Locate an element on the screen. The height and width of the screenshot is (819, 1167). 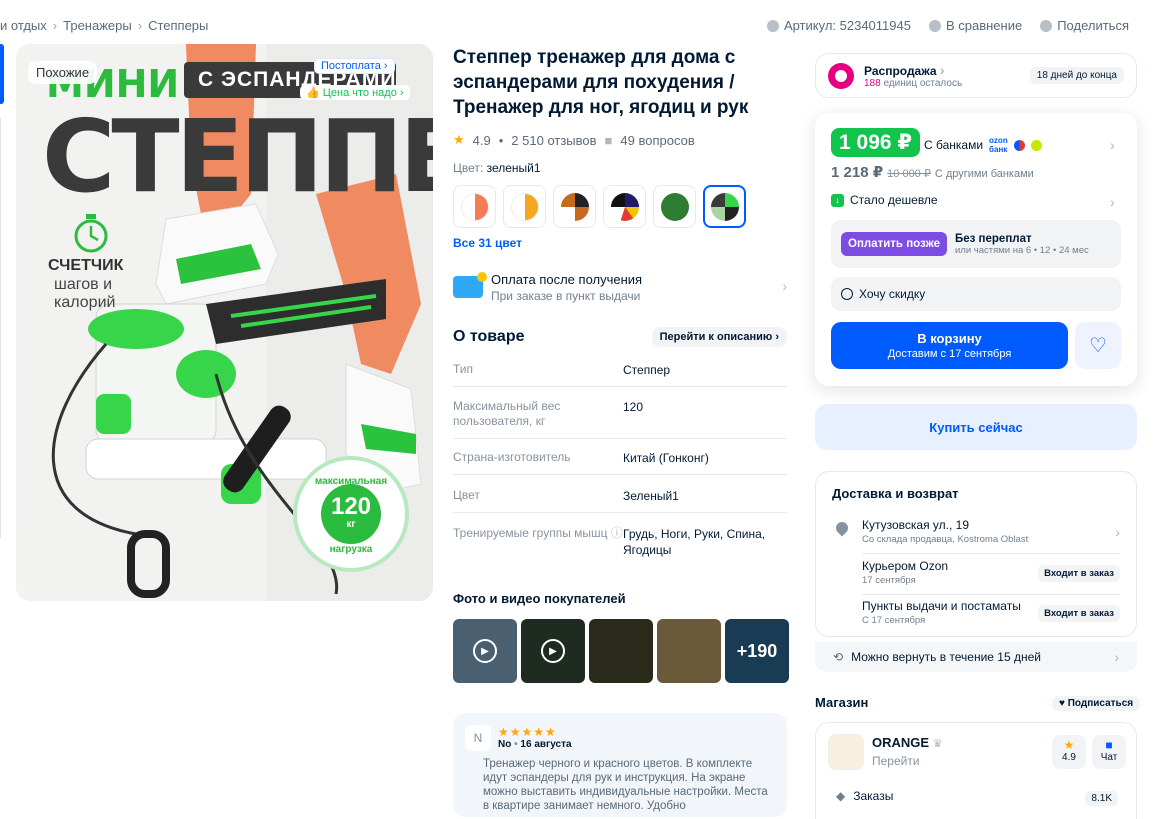
image-text-counter-sub: шагов и калорий is located at coordinates (85, 293).